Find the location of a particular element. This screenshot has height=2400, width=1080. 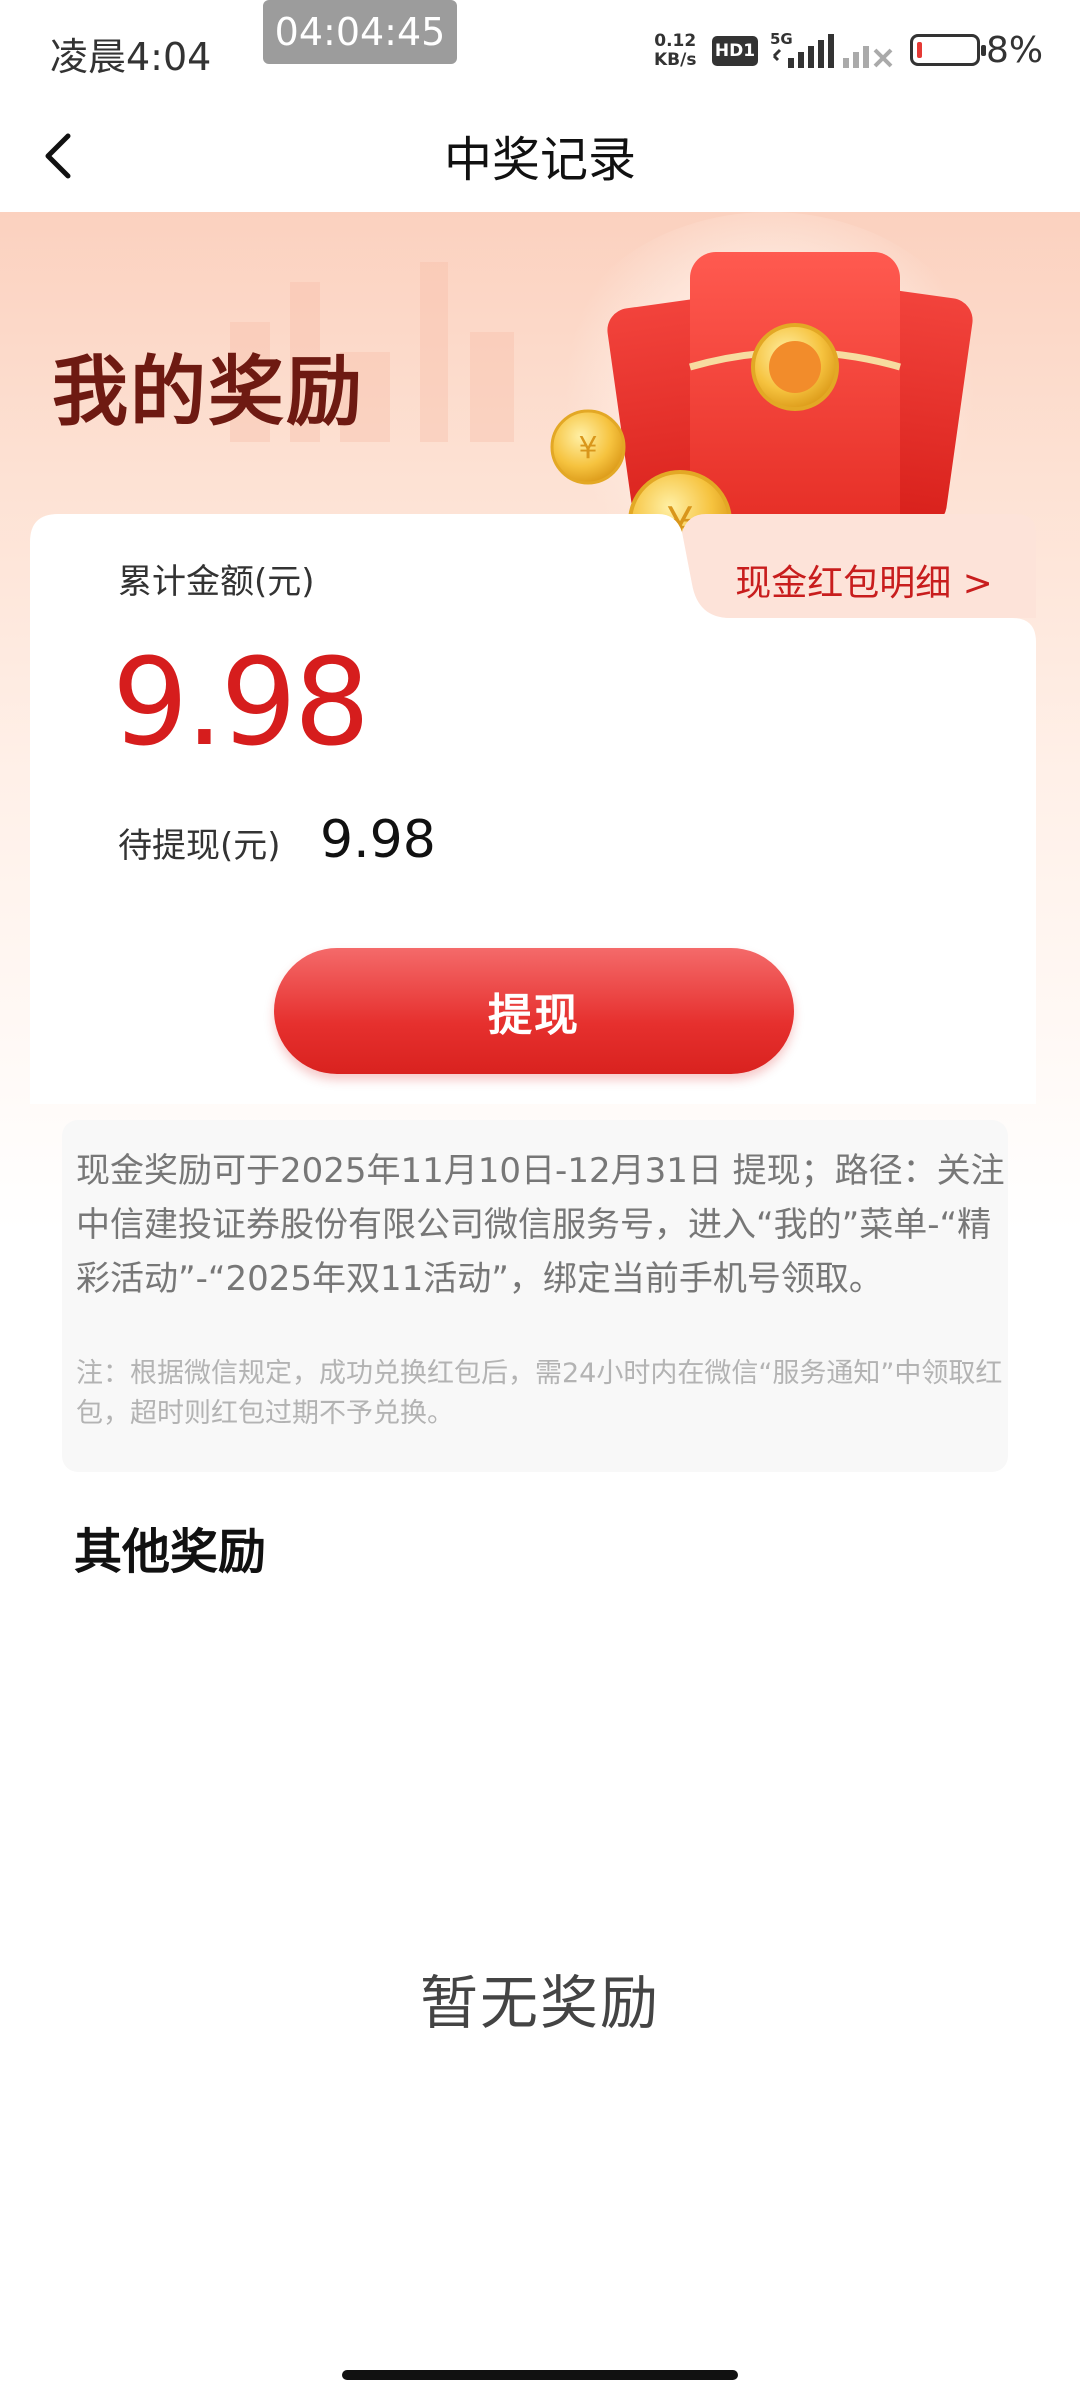

hero-title: 我的奖励 is located at coordinates (208, 391).